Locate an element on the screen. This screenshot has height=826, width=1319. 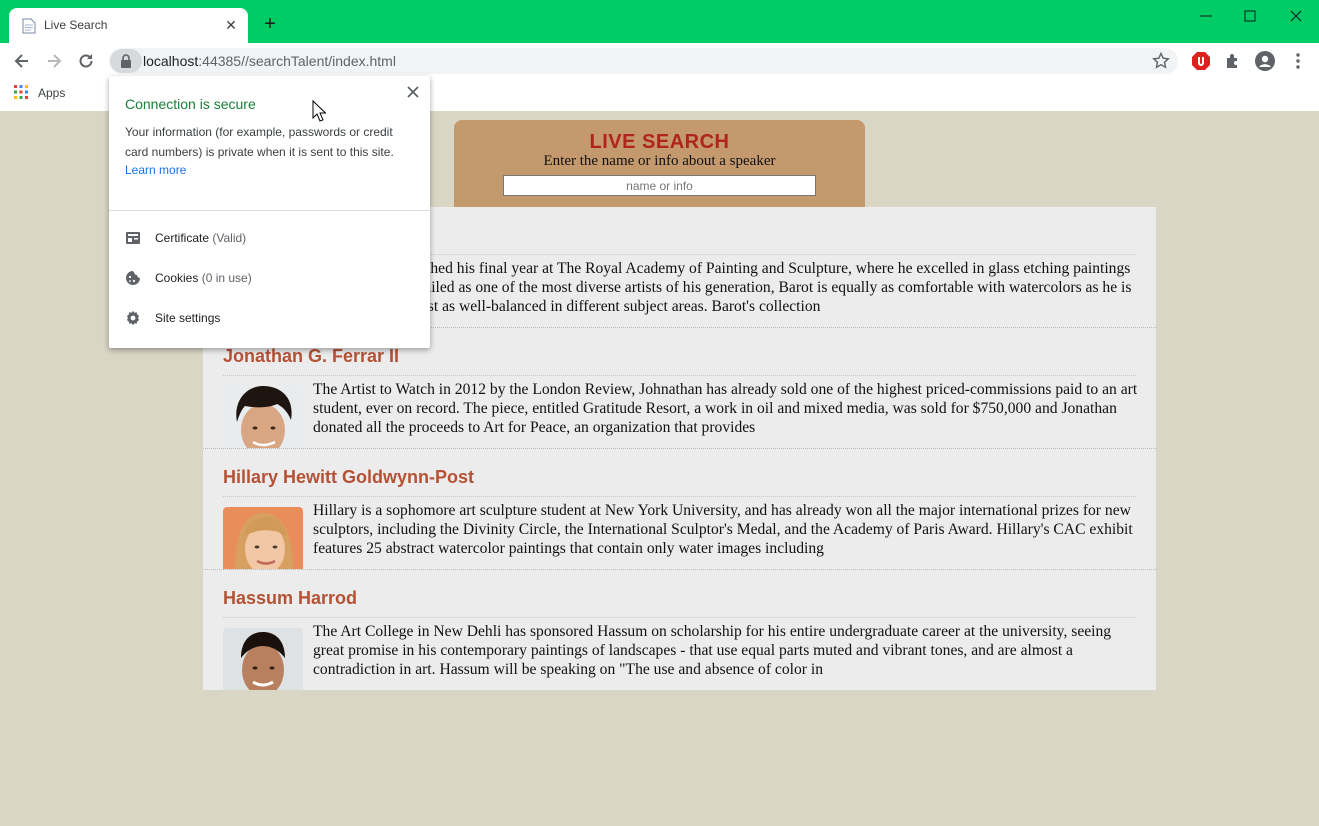
forward-arrow-icon is located at coordinates (54, 61).